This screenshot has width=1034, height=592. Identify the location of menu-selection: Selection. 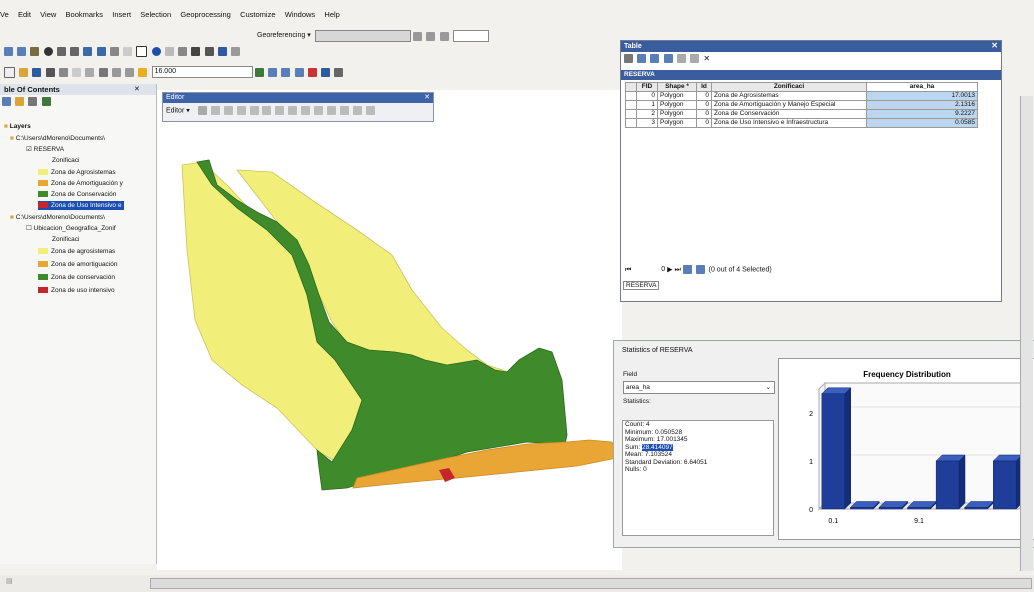
(155, 14).